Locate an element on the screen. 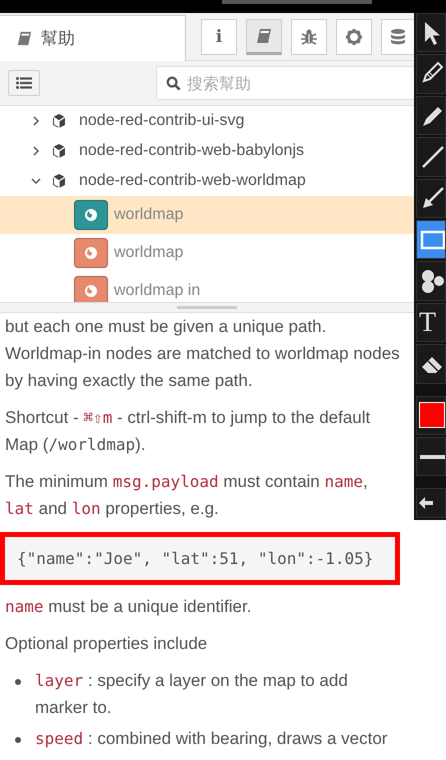 This screenshot has height=760, width=446. node-item: worldmap is located at coordinates (207, 253).